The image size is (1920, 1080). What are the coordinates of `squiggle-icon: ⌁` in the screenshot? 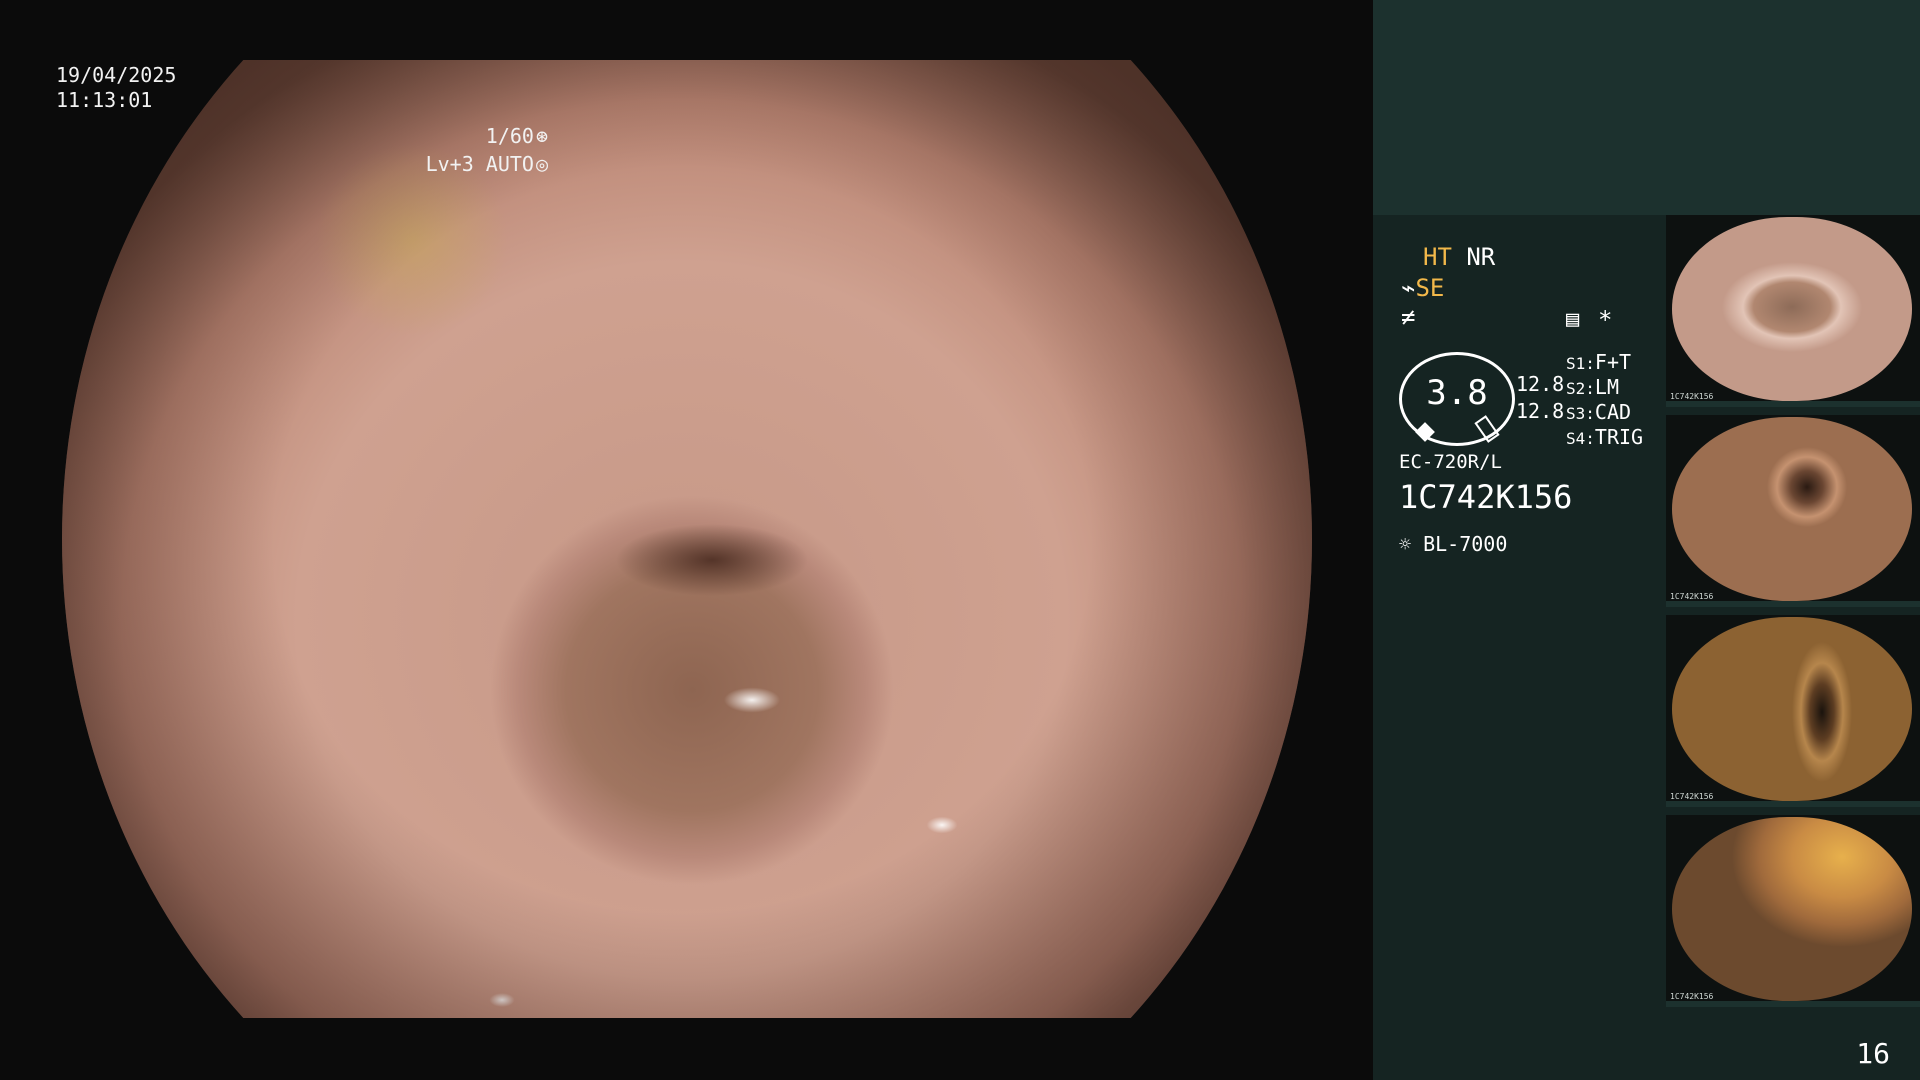 It's located at (1408, 288).